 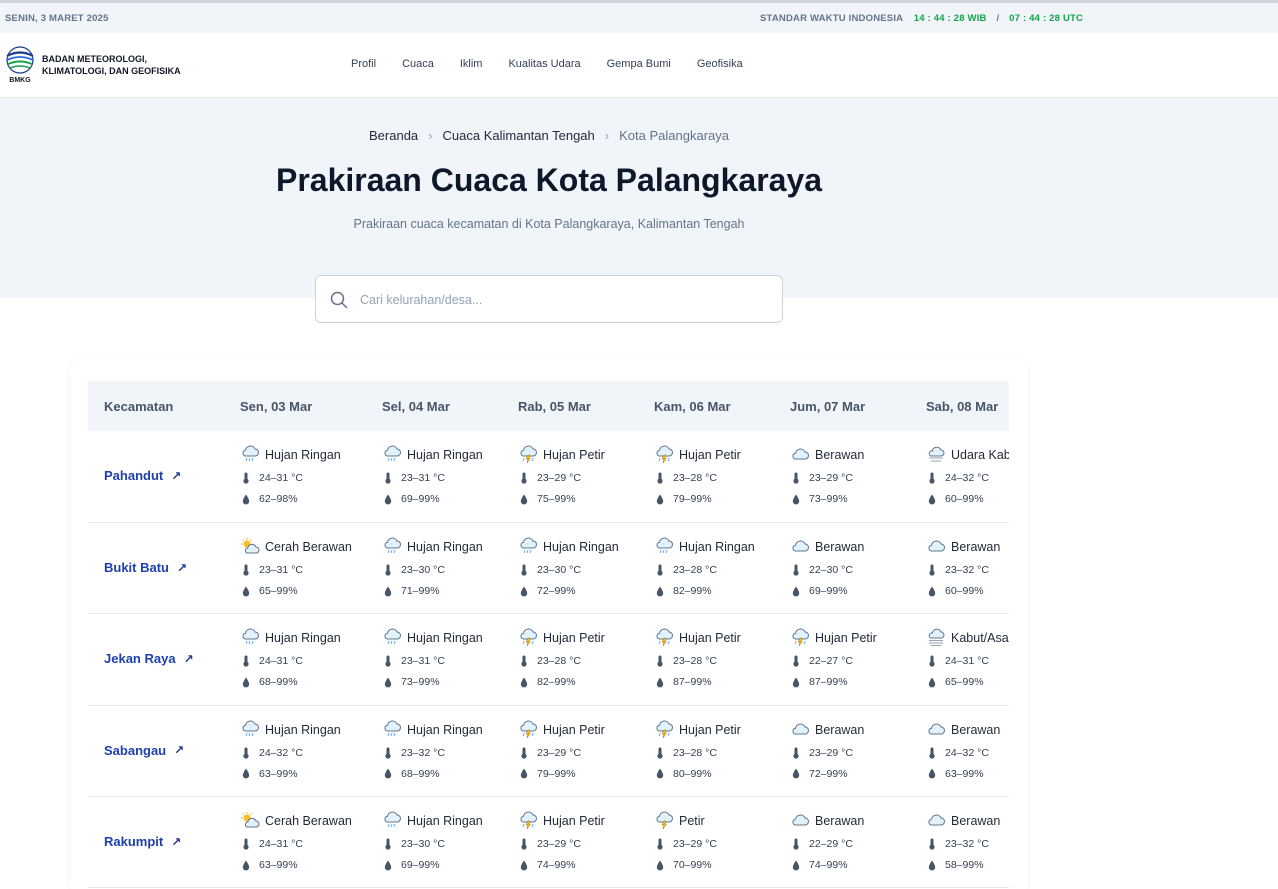 I want to click on temperature-value: 24–32 °C, so click(x=281, y=752).